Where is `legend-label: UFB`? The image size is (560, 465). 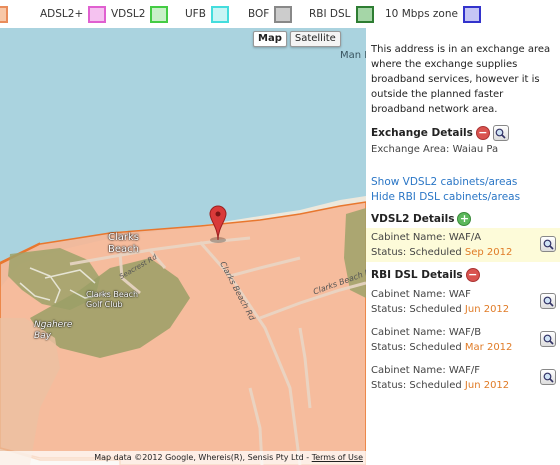
legend-label: UFB is located at coordinates (195, 14).